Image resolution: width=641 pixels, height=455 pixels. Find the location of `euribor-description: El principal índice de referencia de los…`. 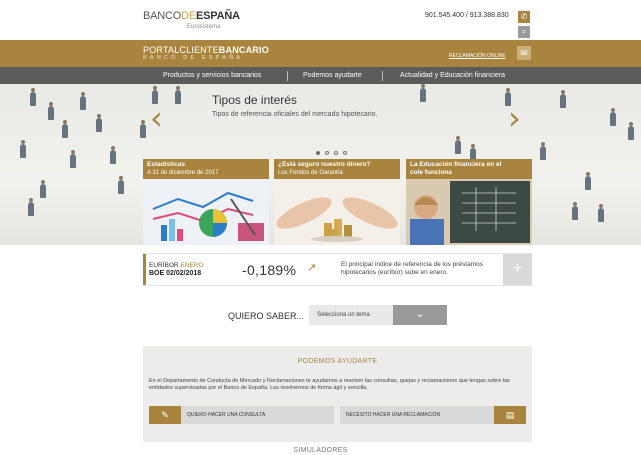

euribor-description: El principal índice de referencia de los… is located at coordinates (412, 268).